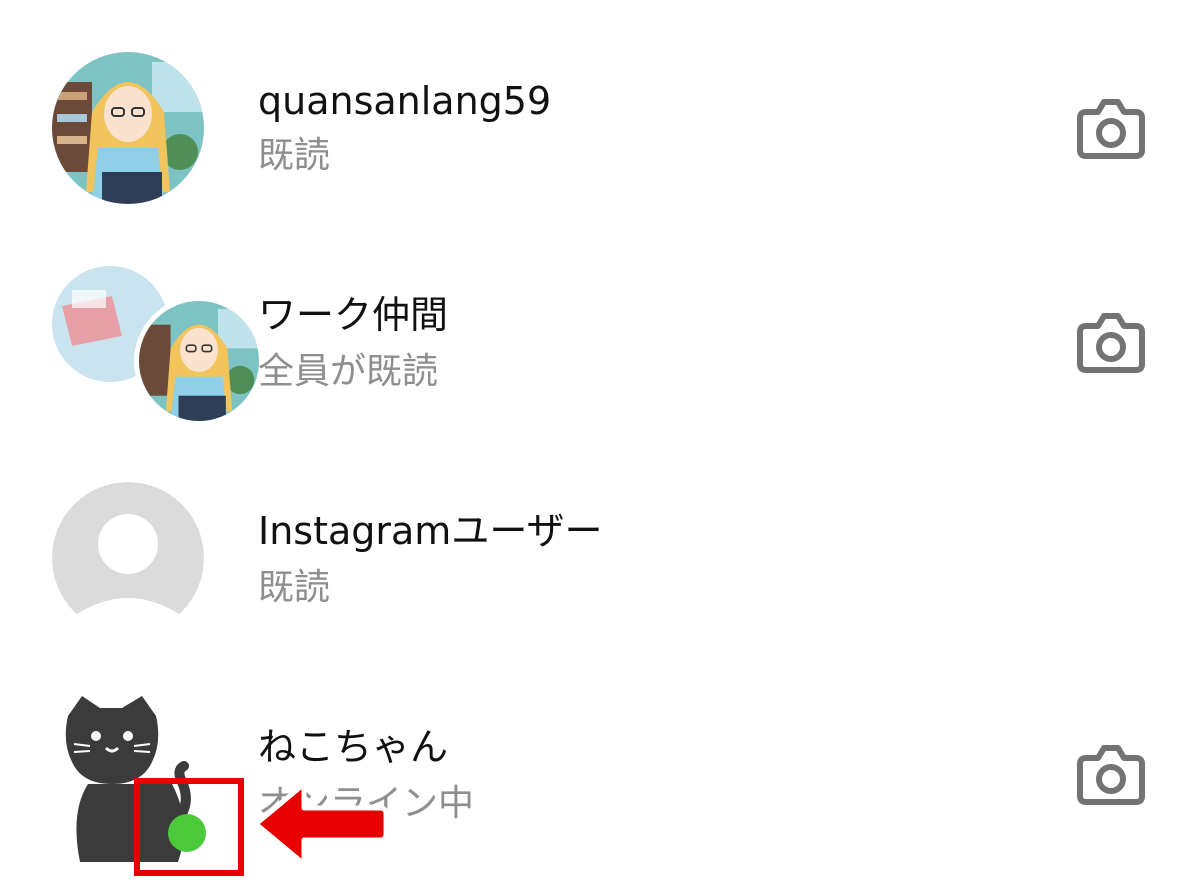 The height and width of the screenshot is (880, 1200). Describe the element at coordinates (353, 315) in the screenshot. I see `conversation-name: ワーク仲間` at that location.